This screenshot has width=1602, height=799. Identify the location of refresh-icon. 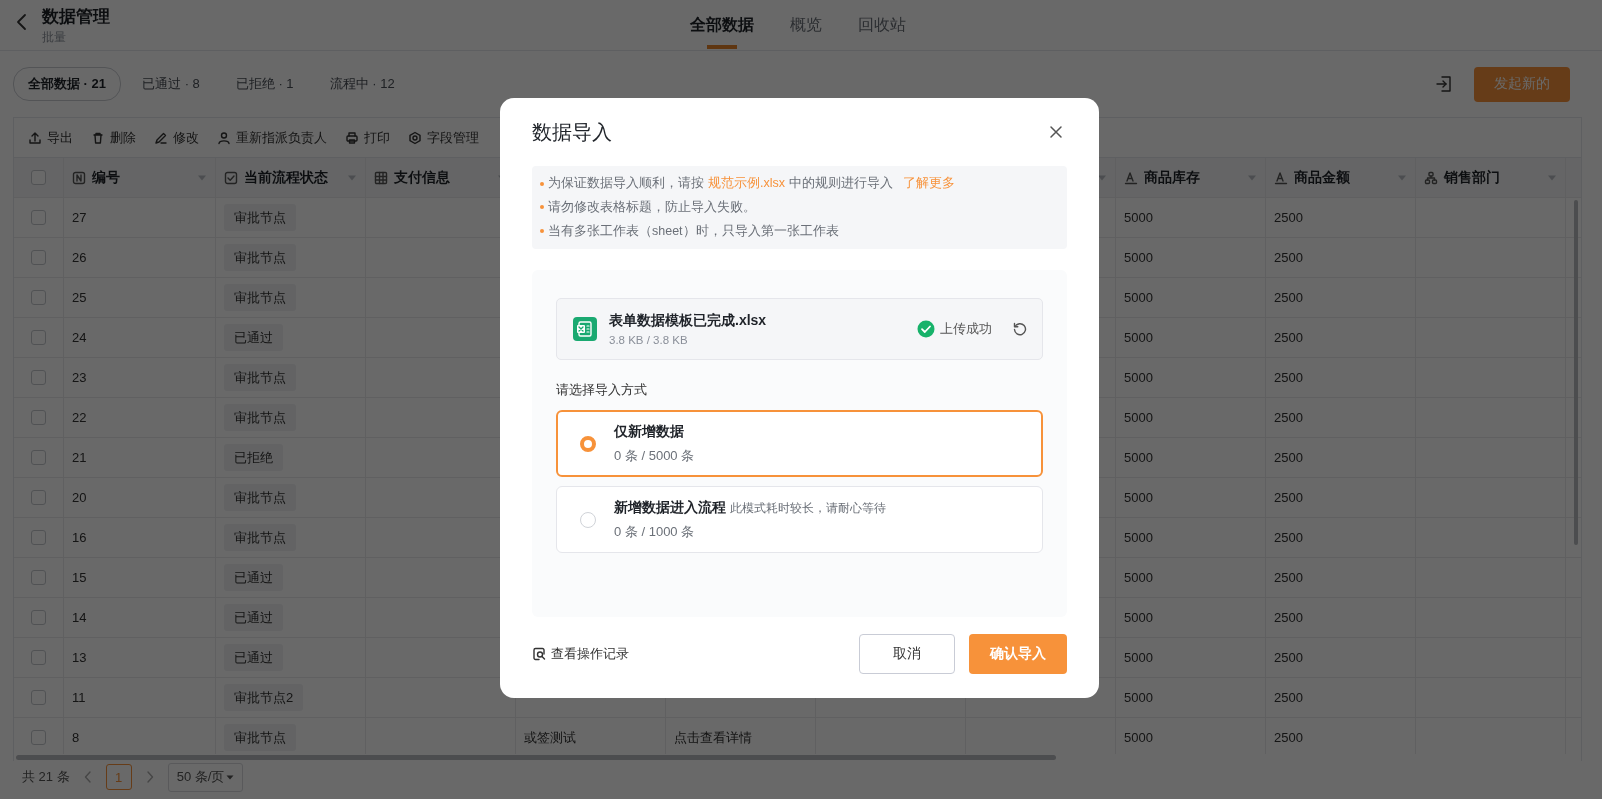
(1020, 329).